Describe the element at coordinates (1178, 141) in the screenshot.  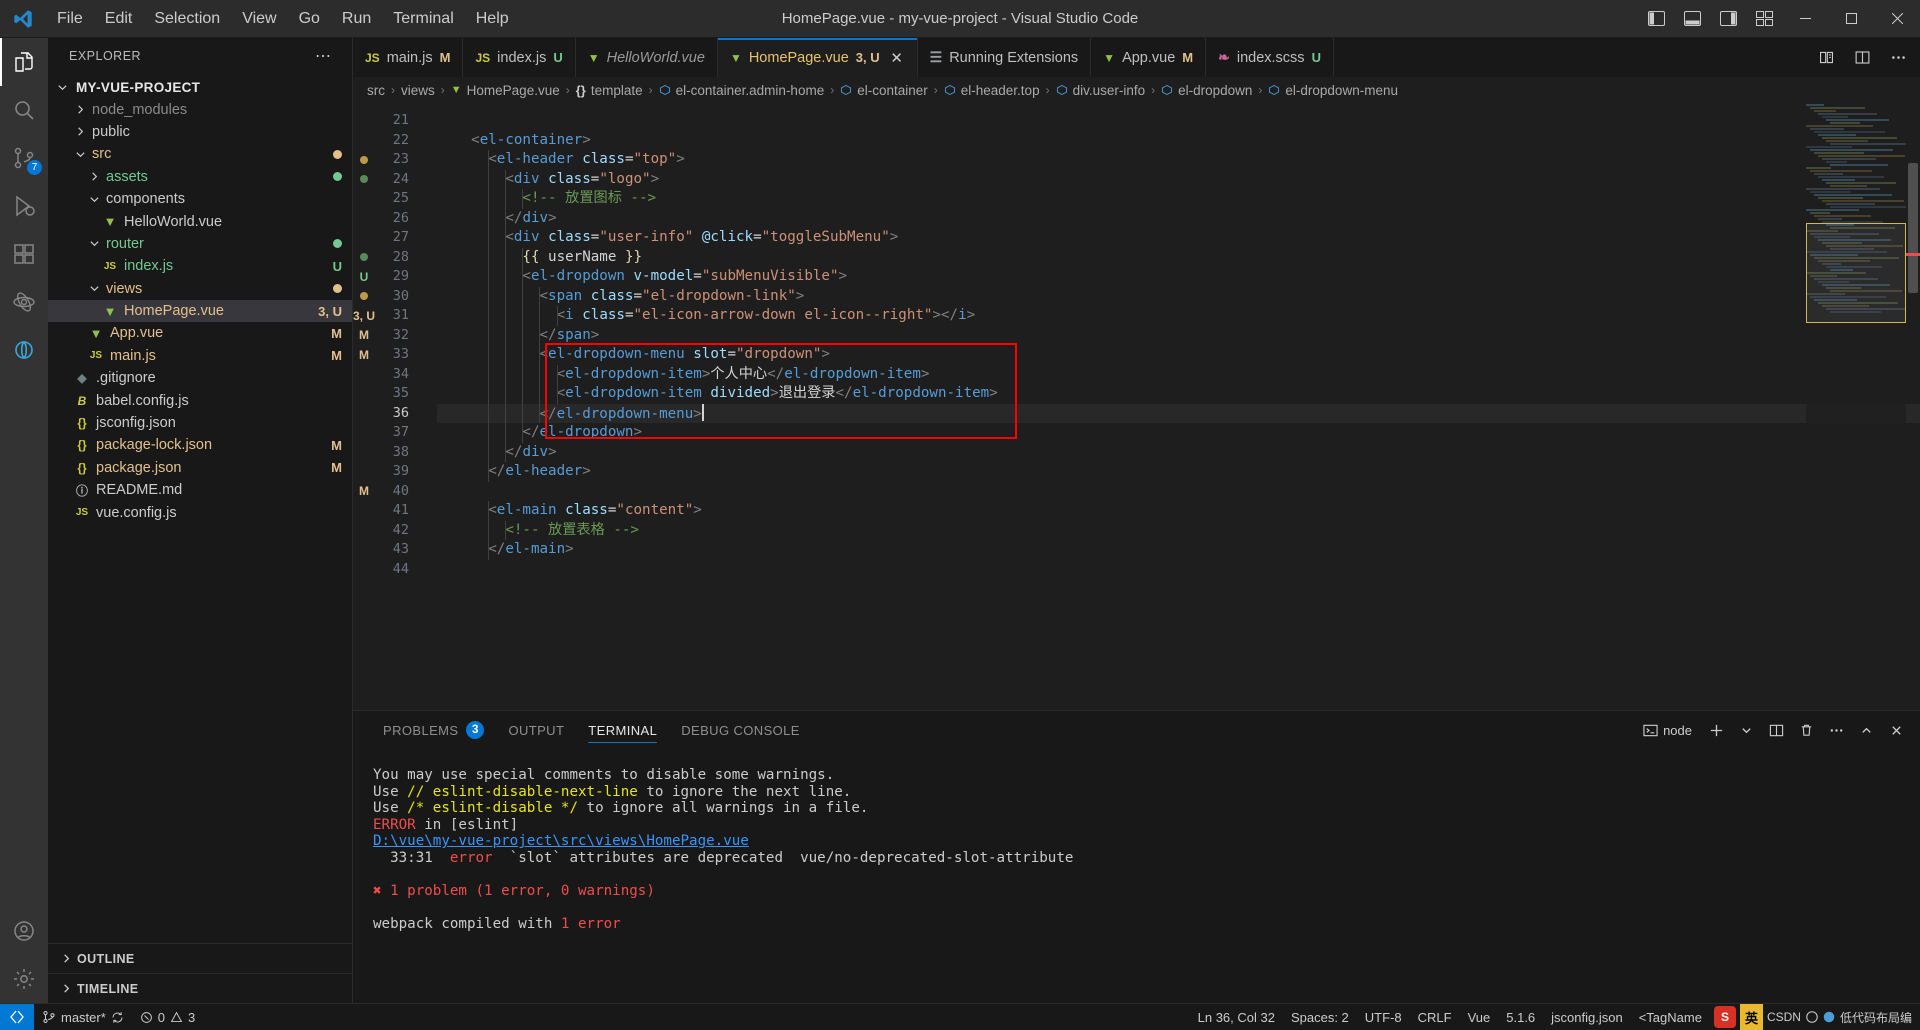
I see `code-line: <el-container>` at that location.